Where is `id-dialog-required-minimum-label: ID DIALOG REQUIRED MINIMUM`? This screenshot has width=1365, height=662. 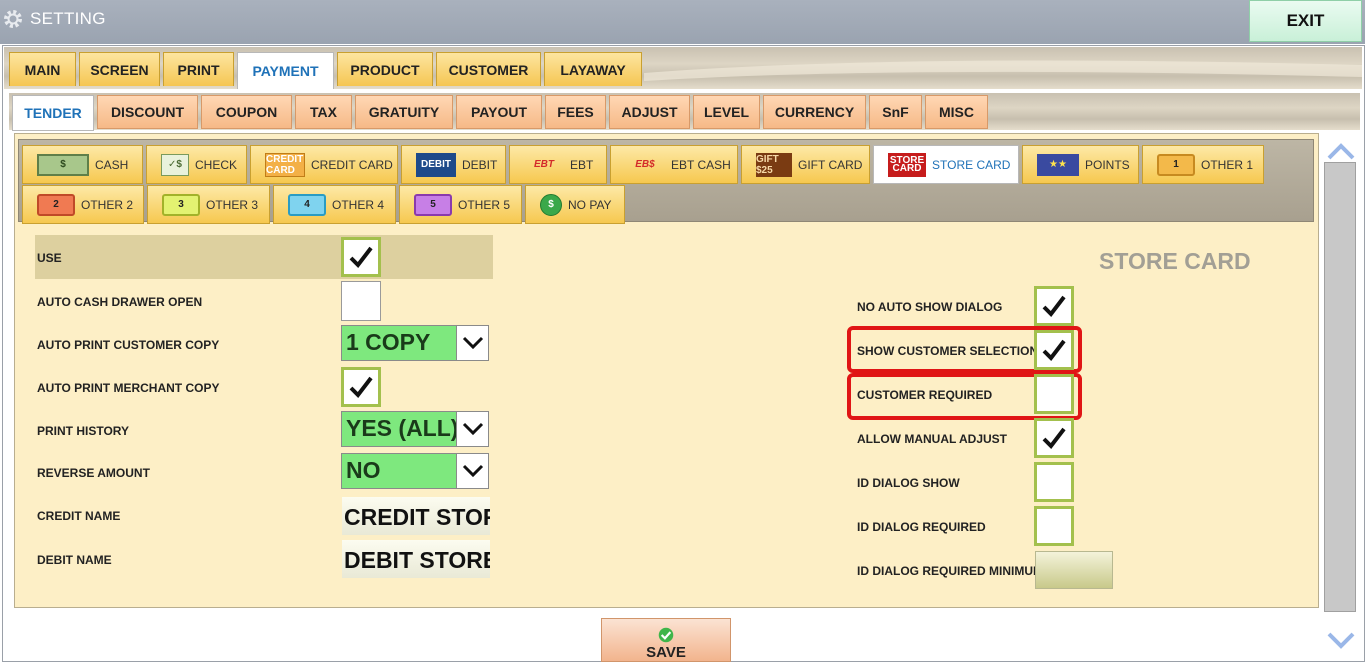
id-dialog-required-minimum-label: ID DIALOG REQUIRED MINIMUM is located at coordinates (950, 571).